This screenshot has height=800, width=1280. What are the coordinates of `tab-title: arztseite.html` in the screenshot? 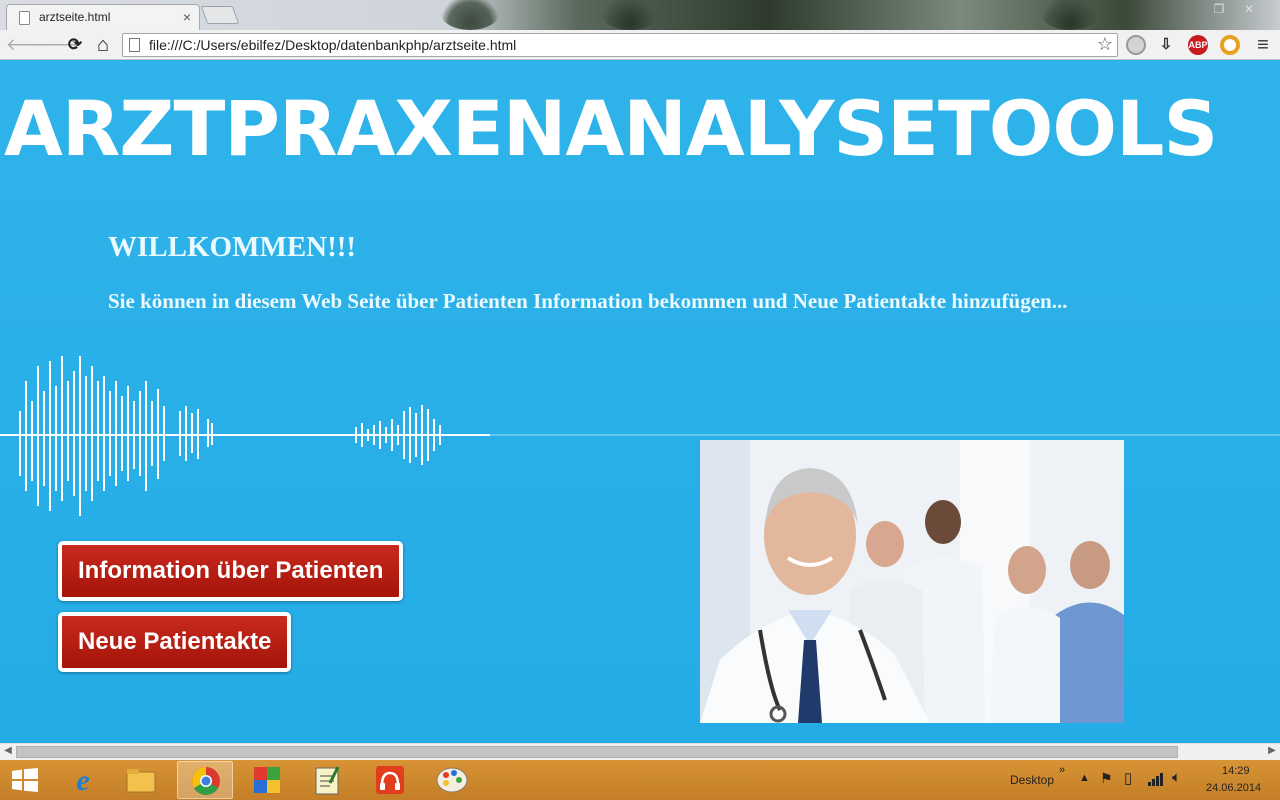 It's located at (75, 17).